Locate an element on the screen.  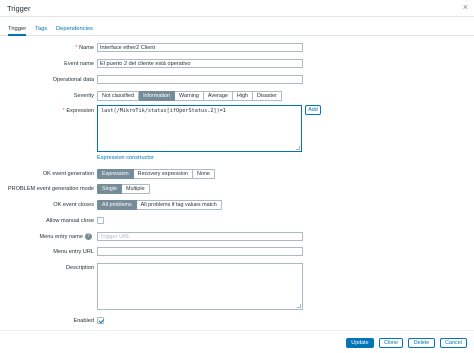
name-label: * Name is located at coordinates (84, 48).